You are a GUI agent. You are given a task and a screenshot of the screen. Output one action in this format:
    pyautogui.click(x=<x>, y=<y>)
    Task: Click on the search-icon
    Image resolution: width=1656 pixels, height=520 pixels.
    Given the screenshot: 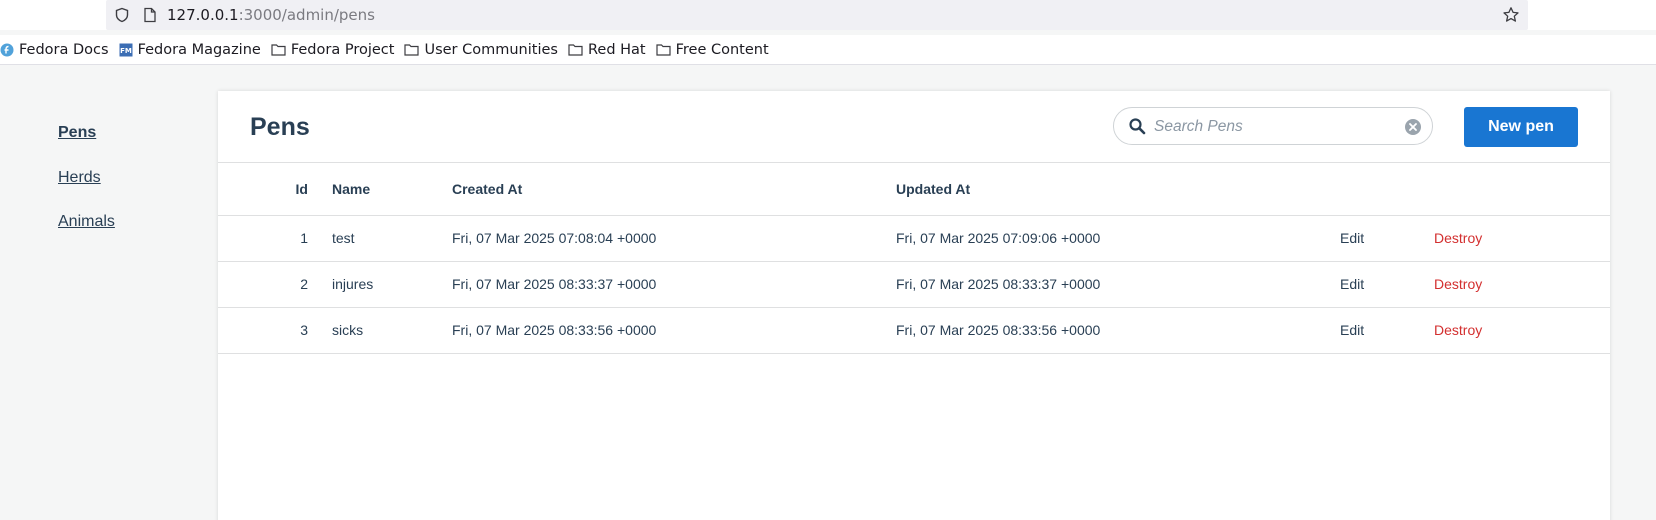 What is the action you would take?
    pyautogui.click(x=1137, y=126)
    